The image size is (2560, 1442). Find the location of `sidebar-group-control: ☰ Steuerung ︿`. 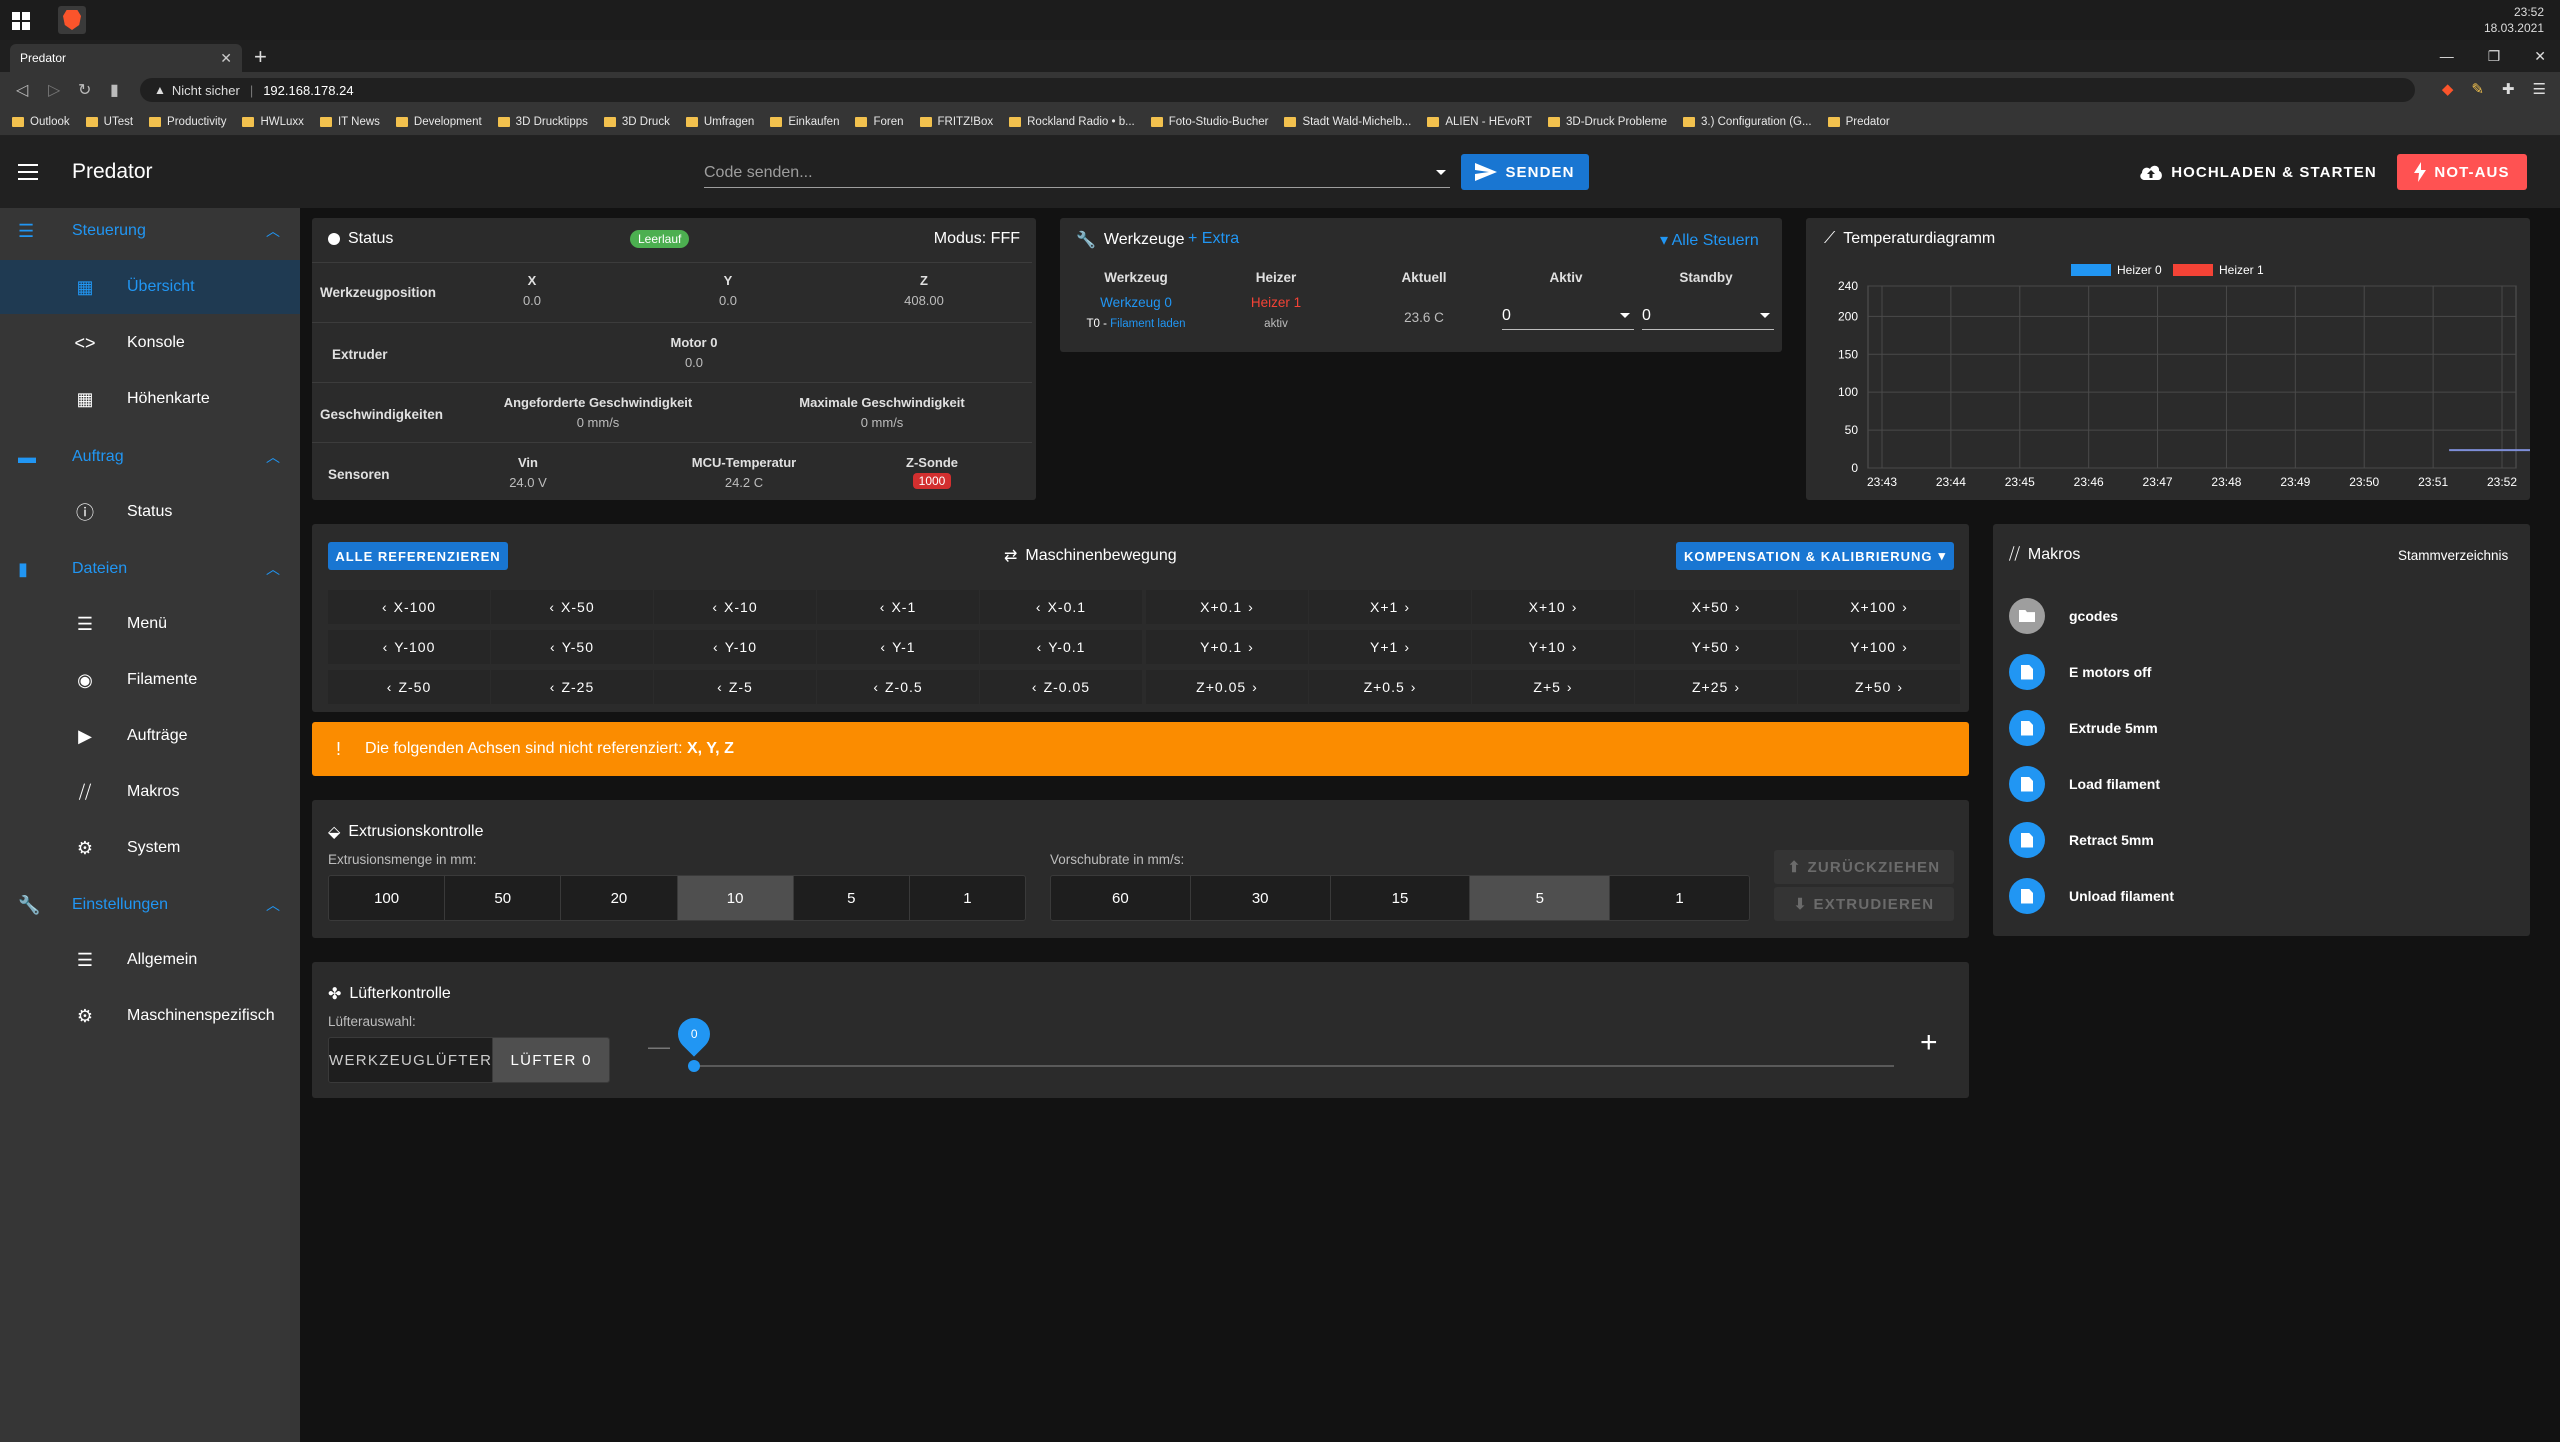

sidebar-group-control: ☰ Steuerung ︿ is located at coordinates (150, 231).